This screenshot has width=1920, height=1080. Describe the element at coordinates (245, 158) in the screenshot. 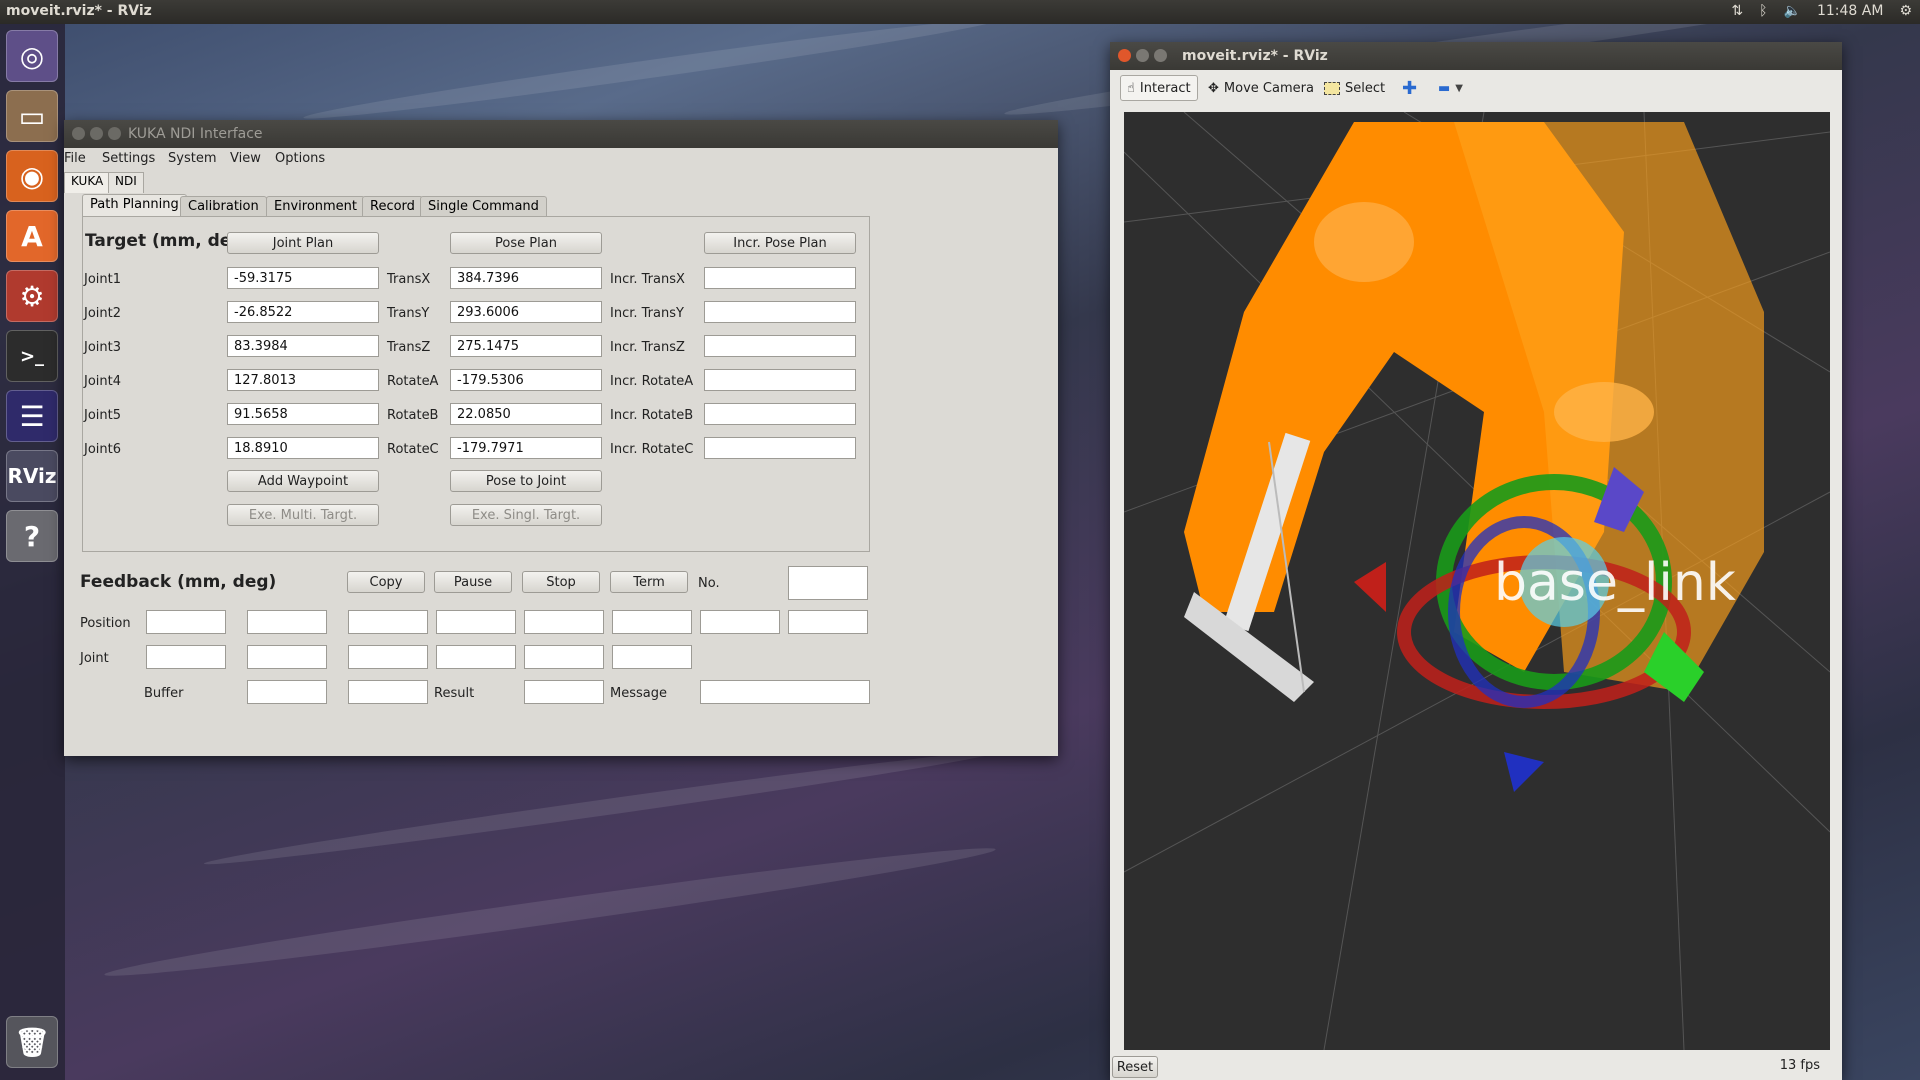

I see `menu-view: View` at that location.